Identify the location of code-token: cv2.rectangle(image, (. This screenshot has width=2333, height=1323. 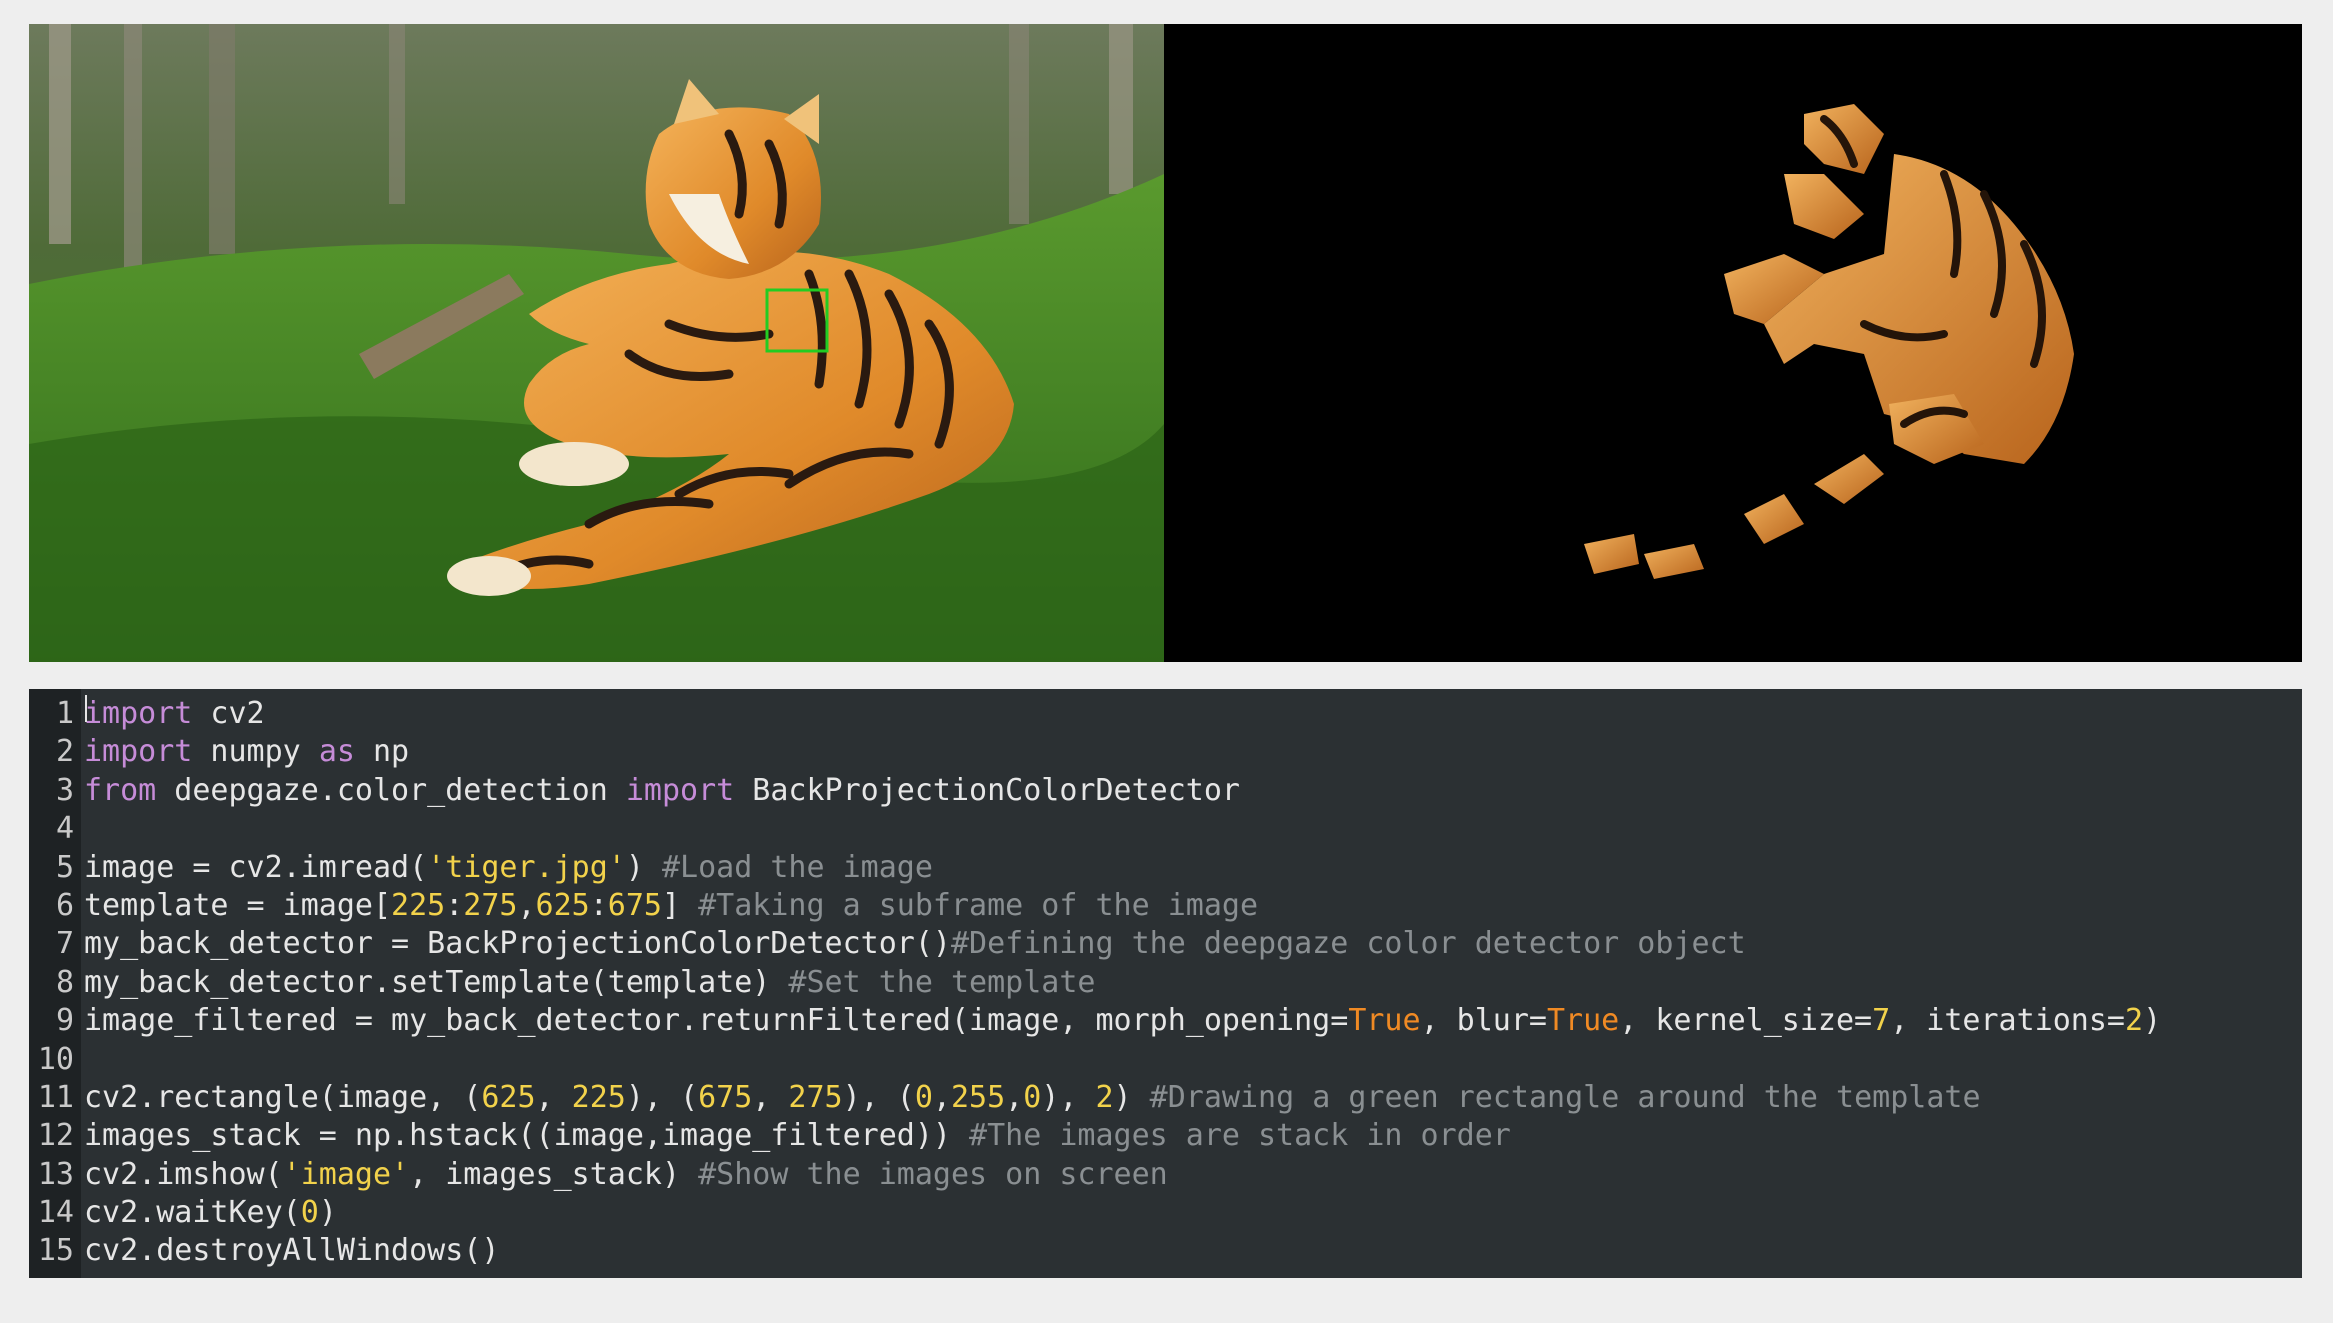
(283, 1097).